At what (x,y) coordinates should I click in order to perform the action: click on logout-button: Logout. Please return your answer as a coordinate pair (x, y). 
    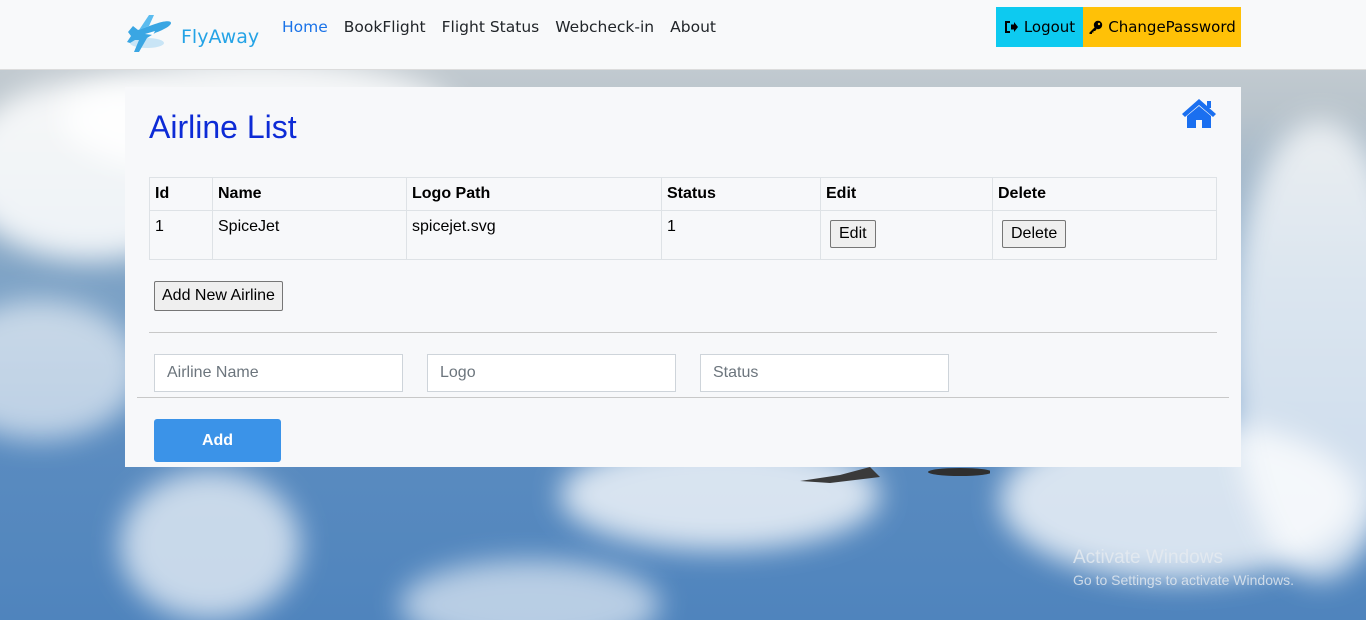
    Looking at the image, I should click on (1039, 27).